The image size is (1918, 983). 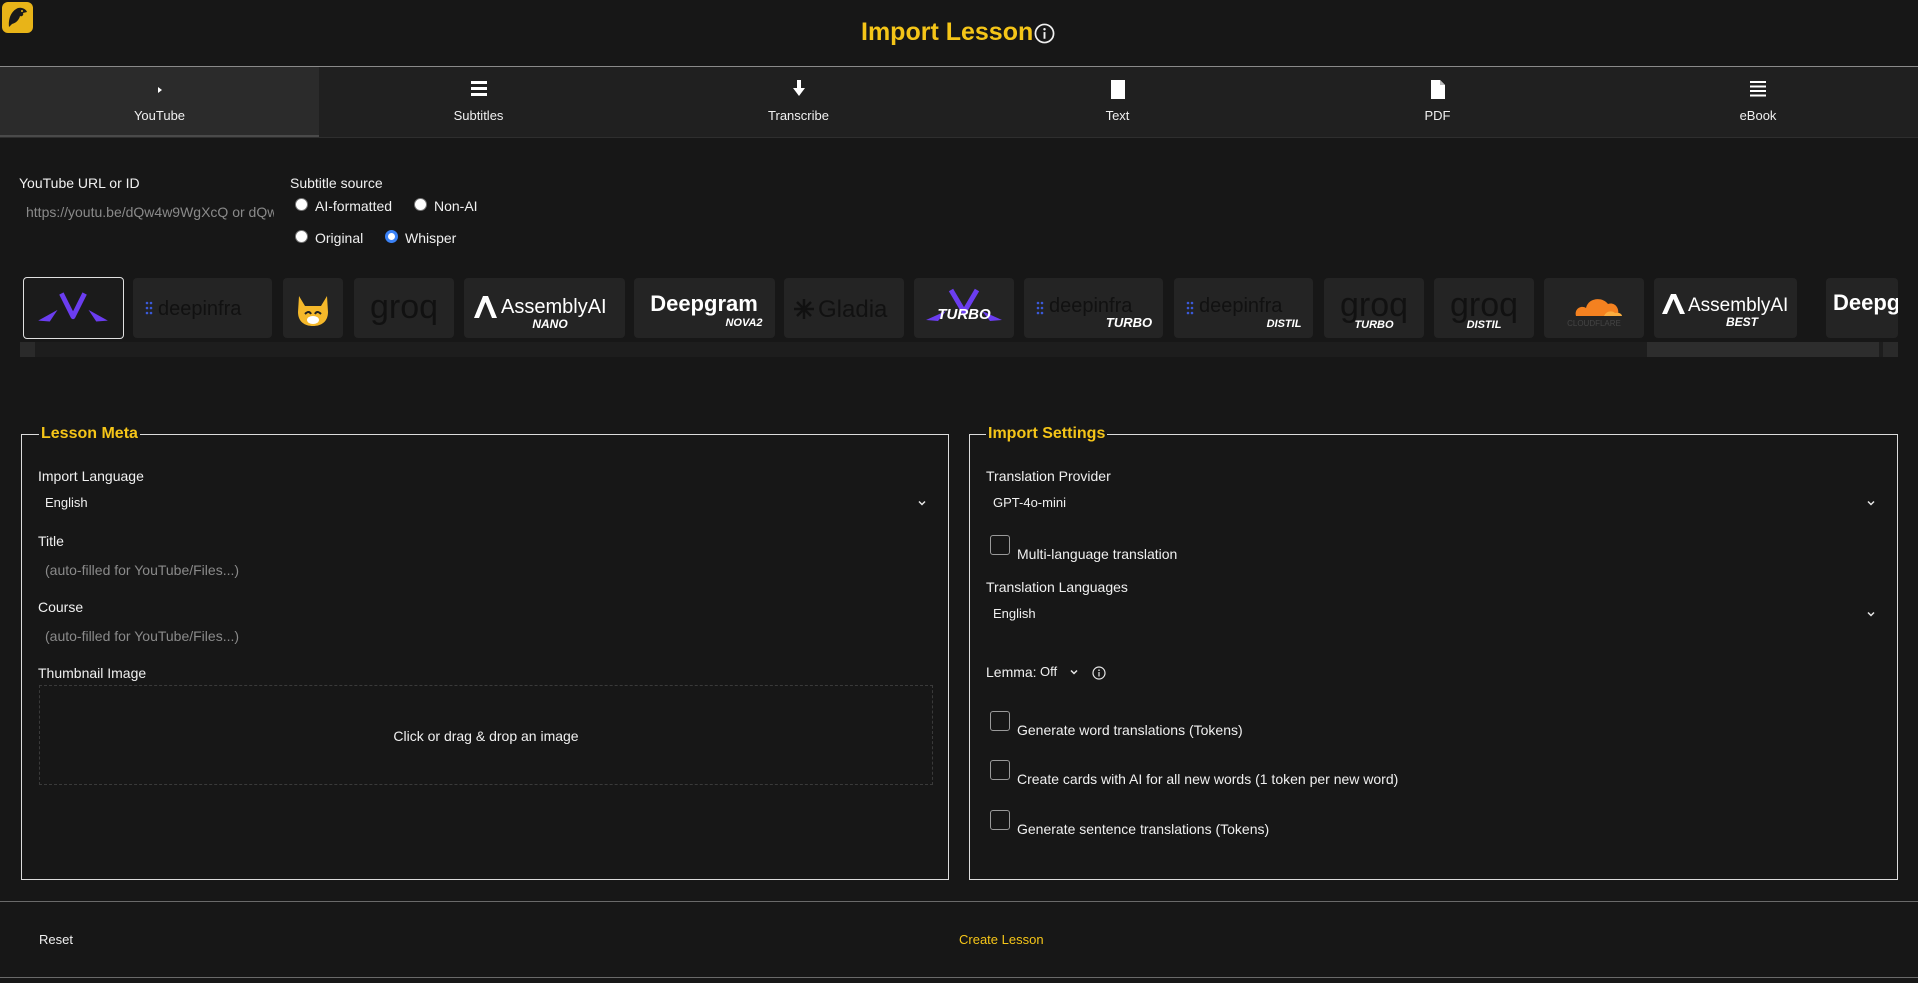 What do you see at coordinates (1743, 322) in the screenshot?
I see `provider-tag: BEST` at bounding box center [1743, 322].